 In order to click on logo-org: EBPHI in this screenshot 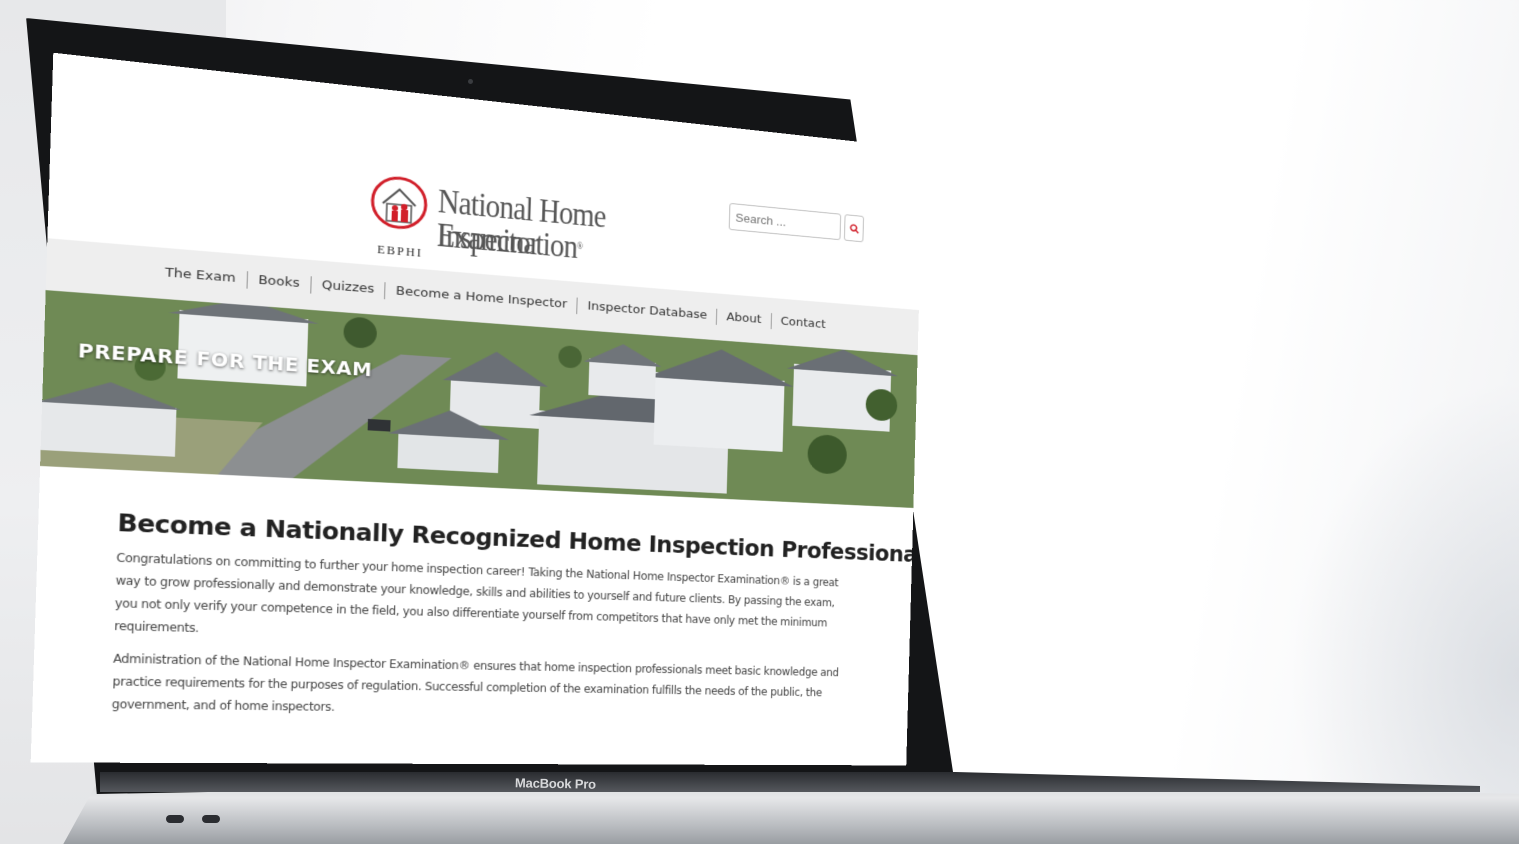, I will do `click(400, 251)`.